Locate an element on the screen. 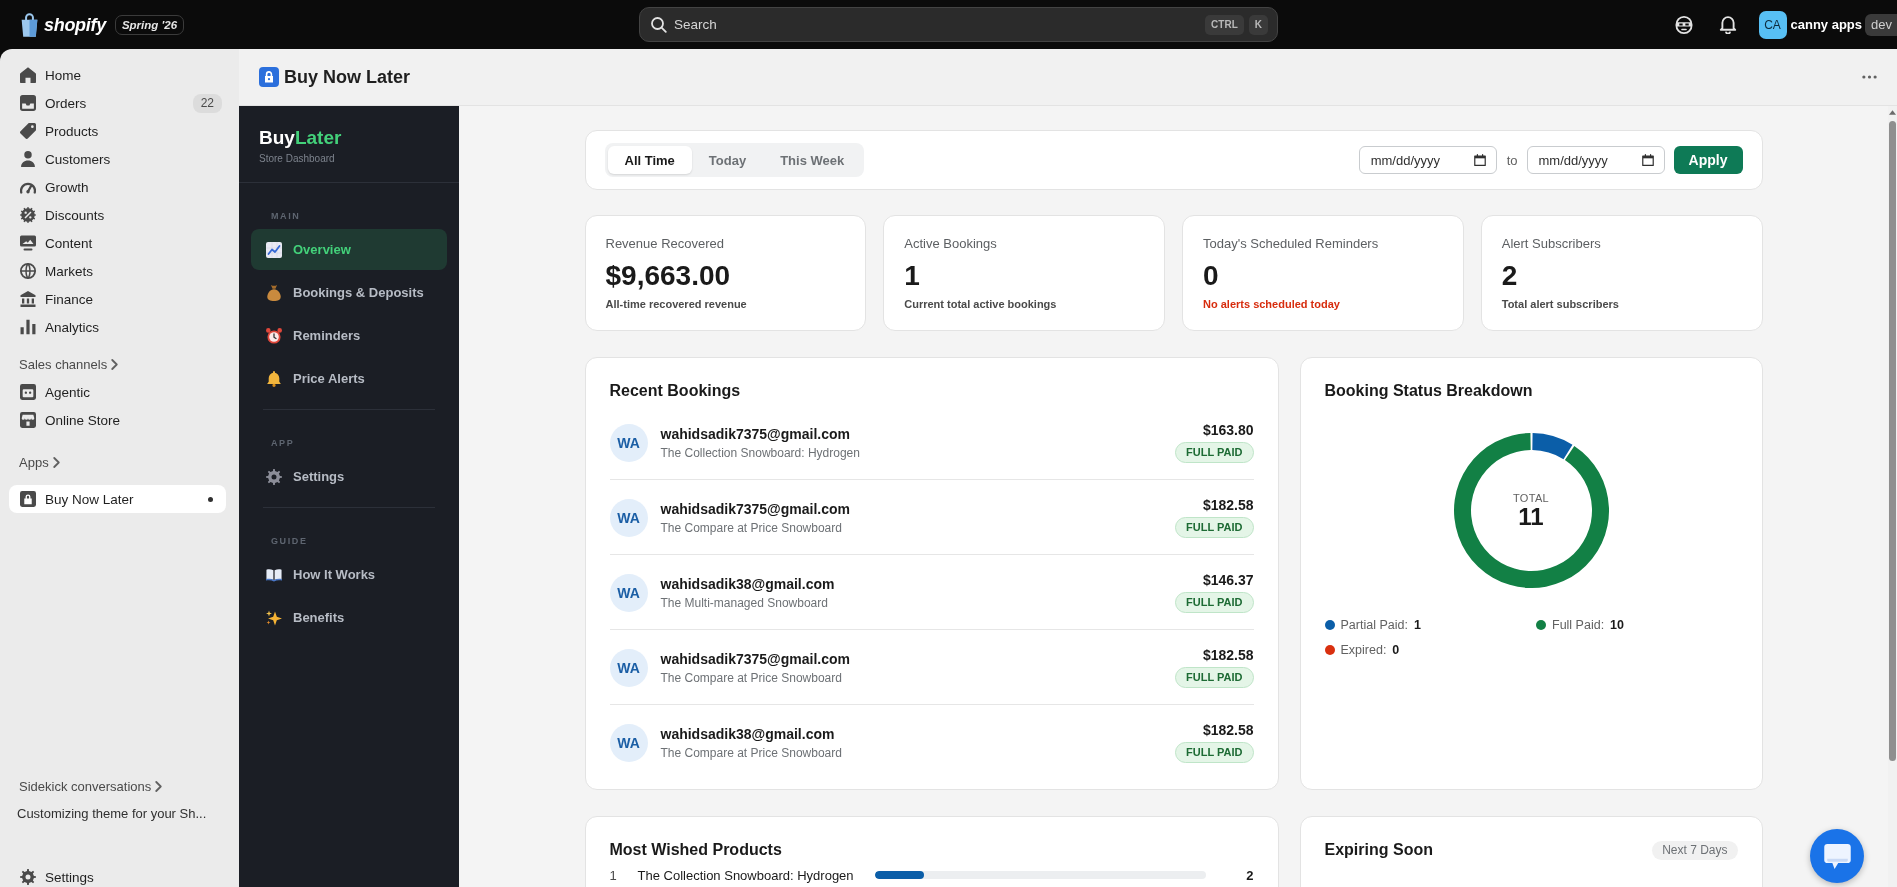 The image size is (1897, 887). legend-label: Full Paid: is located at coordinates (1578, 625).